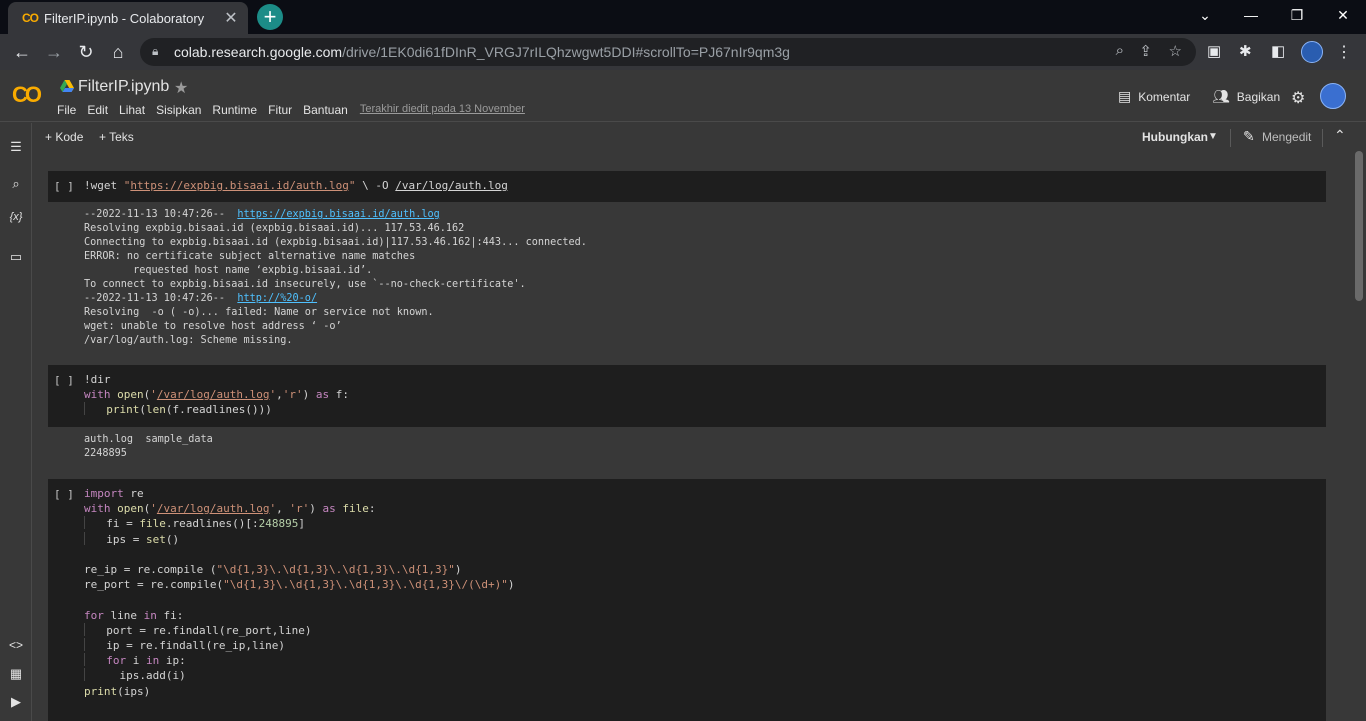  Describe the element at coordinates (16, 645) in the screenshot. I see `code-snippets-icon: <>` at that location.